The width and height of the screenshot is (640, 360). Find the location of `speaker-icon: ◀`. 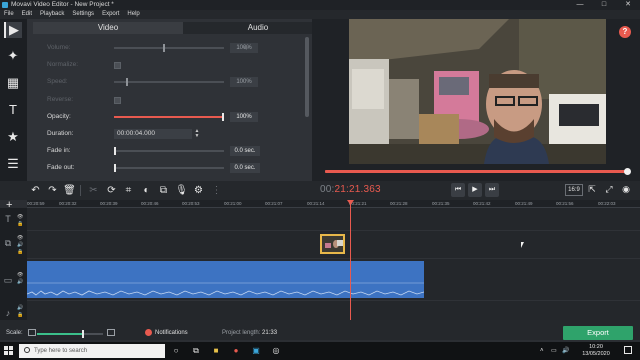

speaker-icon: ◀ is located at coordinates (244, 48).